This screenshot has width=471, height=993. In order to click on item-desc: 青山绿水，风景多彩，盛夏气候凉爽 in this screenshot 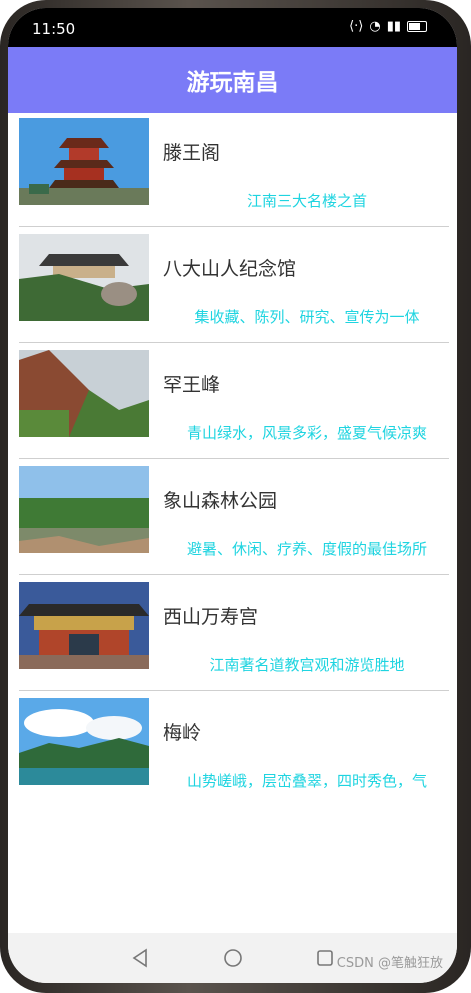, I will do `click(306, 433)`.